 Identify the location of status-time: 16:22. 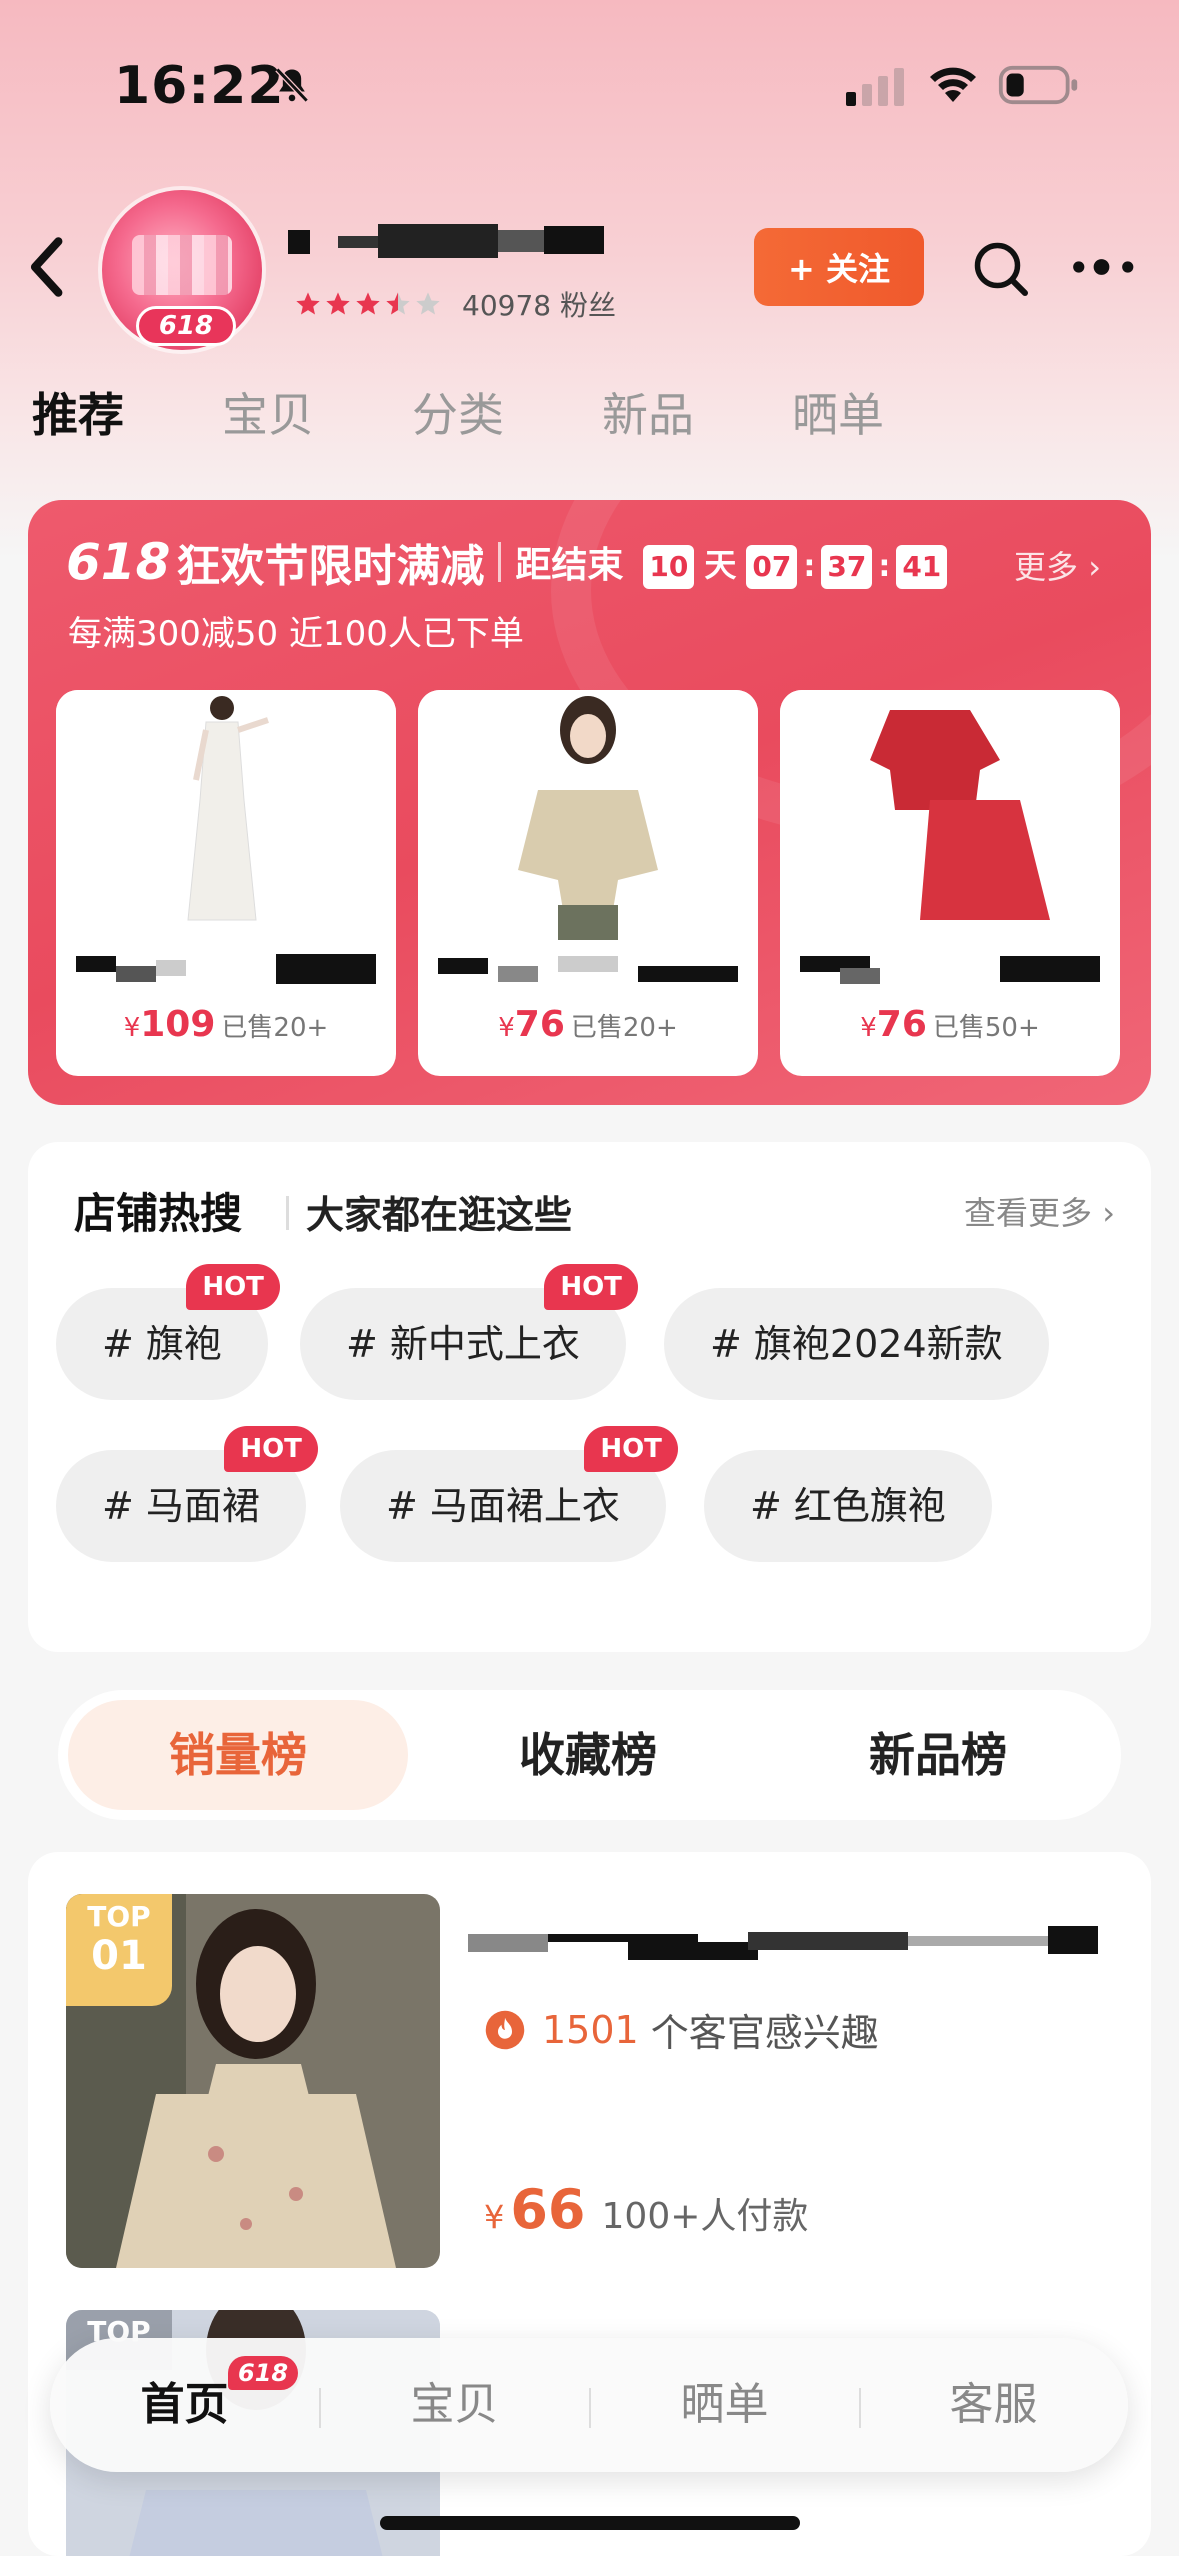
(199, 86).